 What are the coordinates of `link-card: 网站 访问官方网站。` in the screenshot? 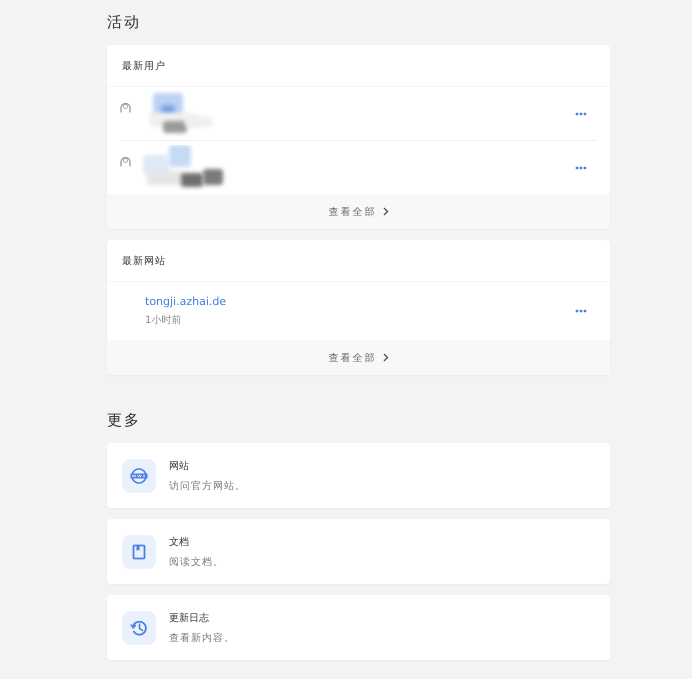 It's located at (358, 475).